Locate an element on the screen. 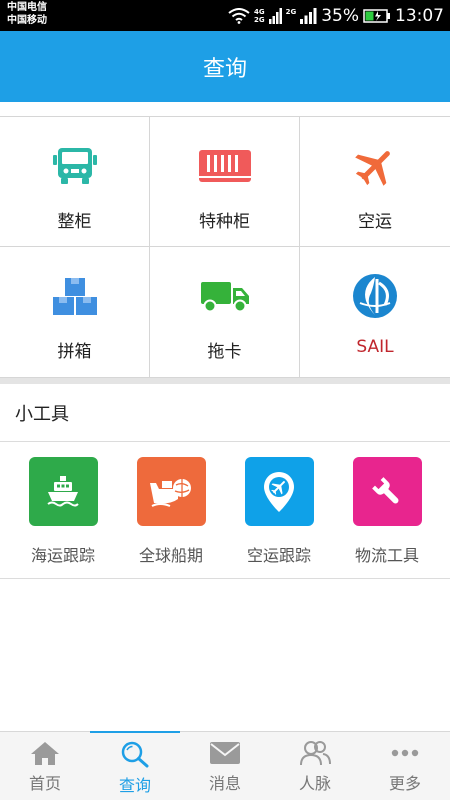 The image size is (450, 800). tab-contacts: 人脉 is located at coordinates (315, 766).